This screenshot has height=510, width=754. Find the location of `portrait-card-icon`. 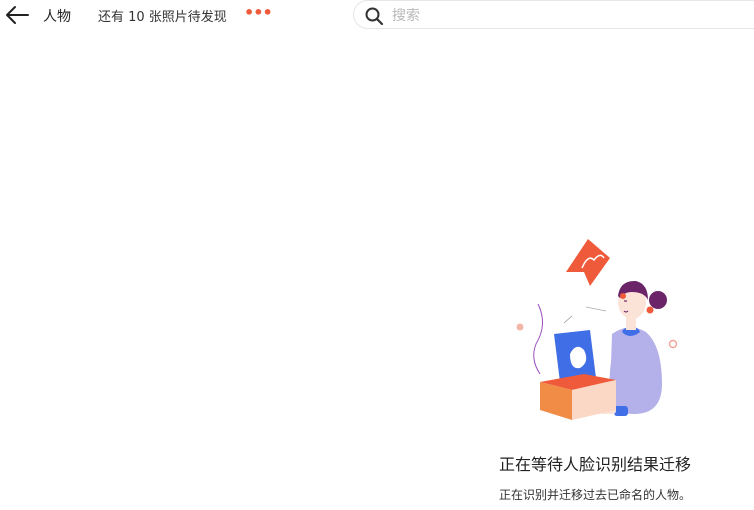

portrait-card-icon is located at coordinates (575, 356).